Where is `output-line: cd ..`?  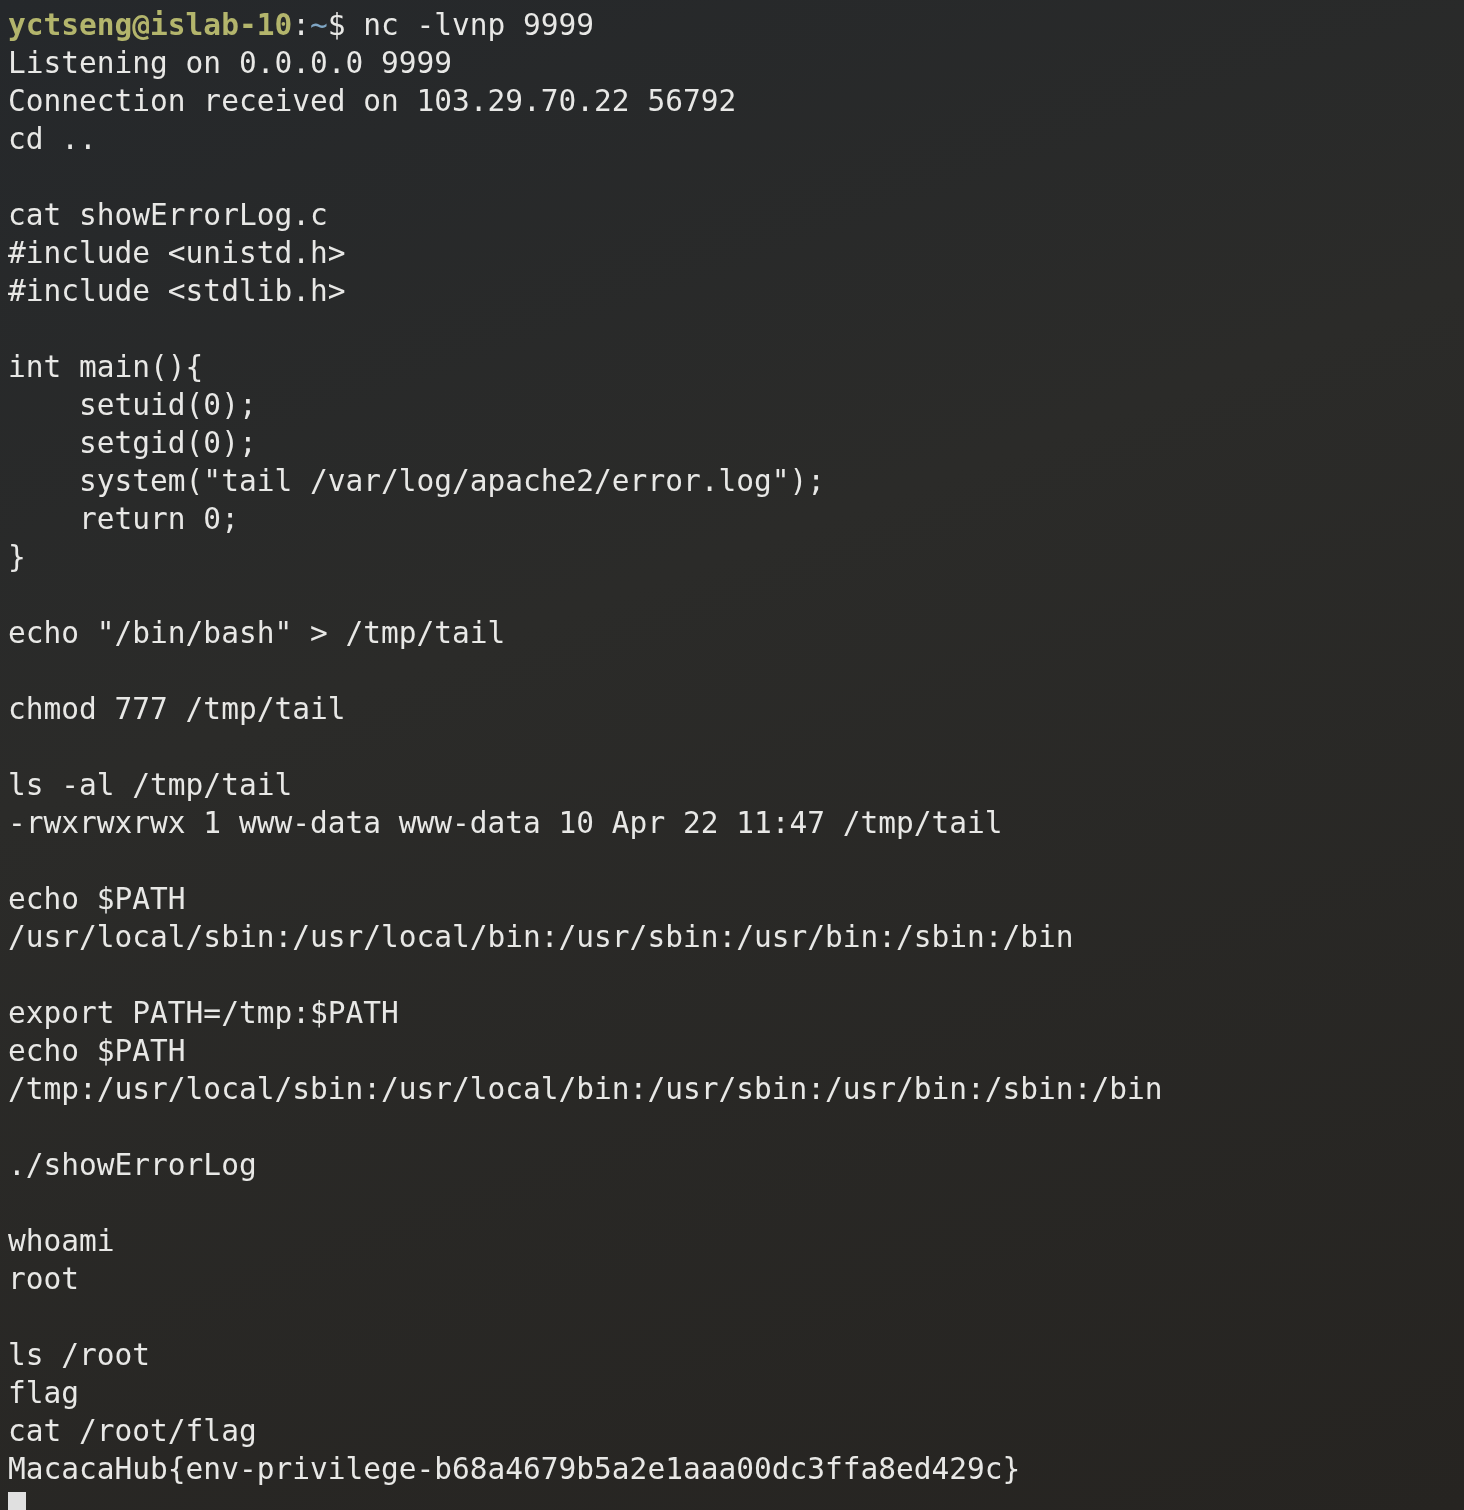 output-line: cd .. is located at coordinates (52, 139).